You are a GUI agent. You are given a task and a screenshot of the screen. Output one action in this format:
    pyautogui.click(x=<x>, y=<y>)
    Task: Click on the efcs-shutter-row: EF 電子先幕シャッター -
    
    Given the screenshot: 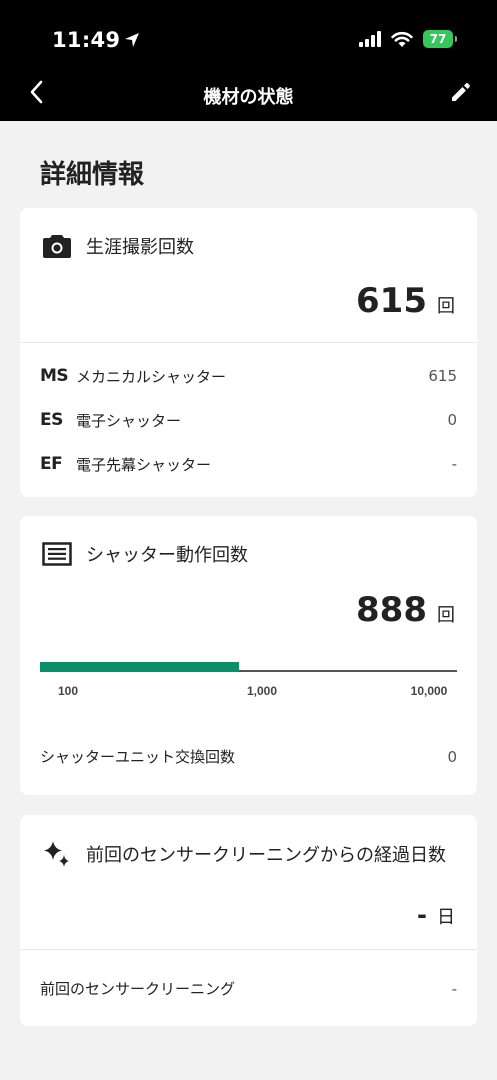 What is the action you would take?
    pyautogui.click(x=248, y=464)
    